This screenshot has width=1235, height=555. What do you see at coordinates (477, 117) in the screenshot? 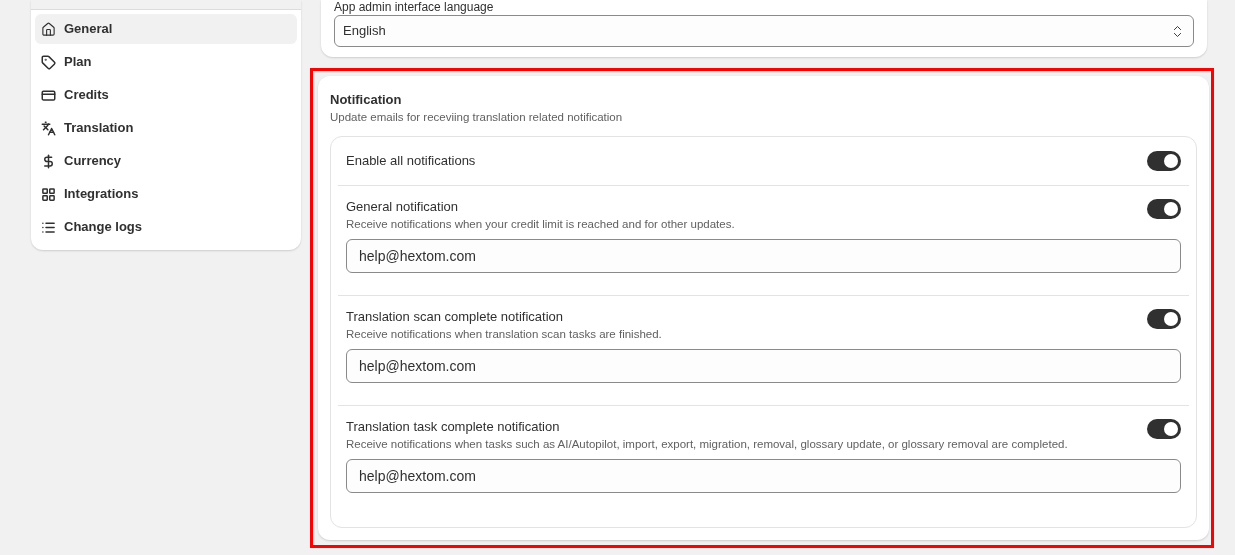
I see `section-subtitle: Update emails for receviing translation related notification` at bounding box center [477, 117].